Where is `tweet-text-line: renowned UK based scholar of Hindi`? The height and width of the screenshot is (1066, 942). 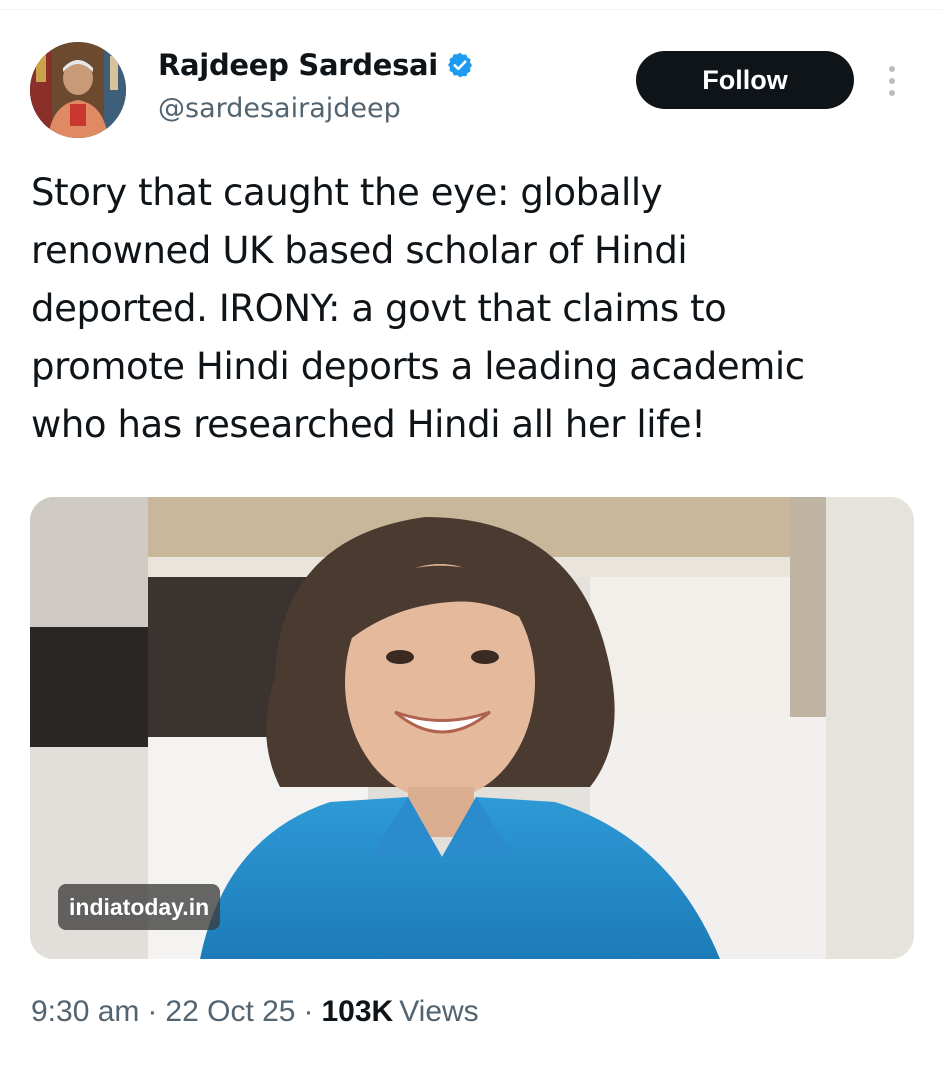 tweet-text-line: renowned UK based scholar of Hindi is located at coordinates (359, 250).